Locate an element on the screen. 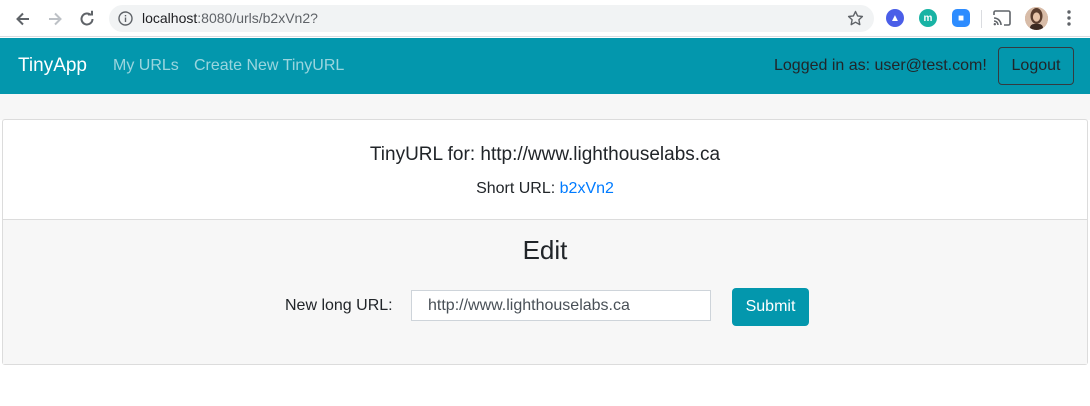  forward-arrow-icon is located at coordinates (55, 19).